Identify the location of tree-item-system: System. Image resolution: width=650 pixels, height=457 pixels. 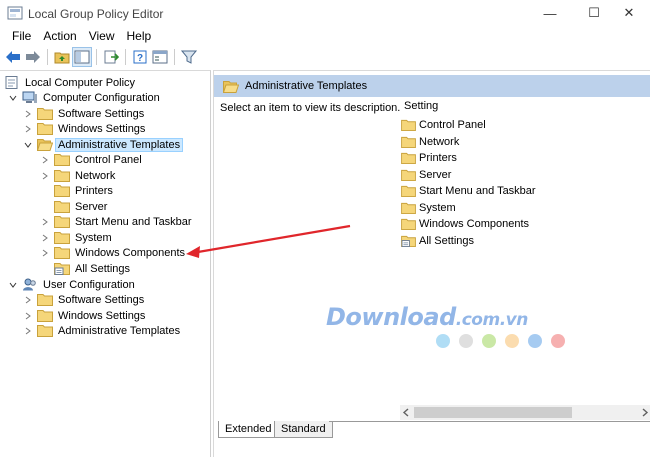
(77, 237).